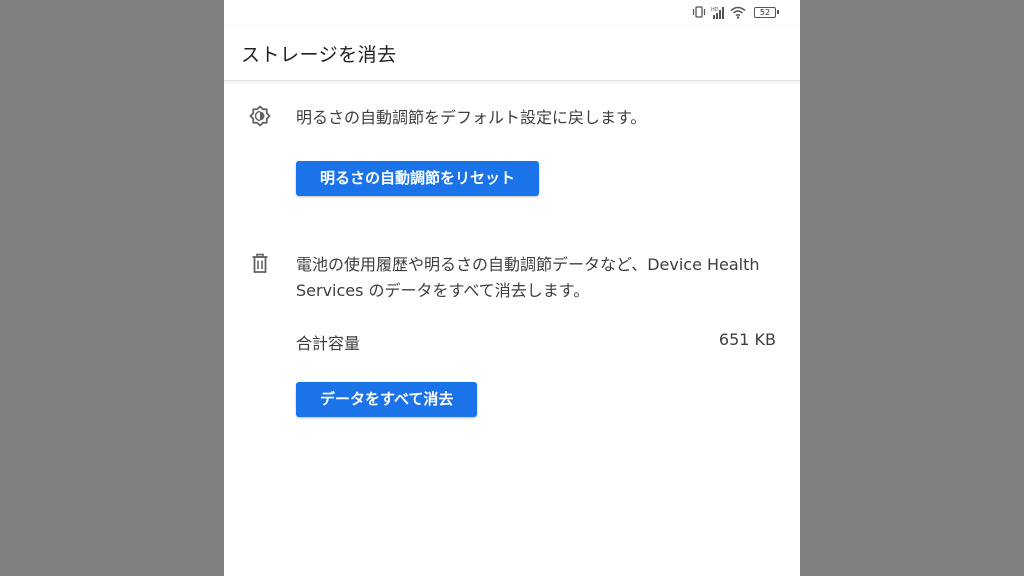 The image size is (1024, 576). I want to click on clear-all-data-button: データをすべて消去, so click(387, 399).